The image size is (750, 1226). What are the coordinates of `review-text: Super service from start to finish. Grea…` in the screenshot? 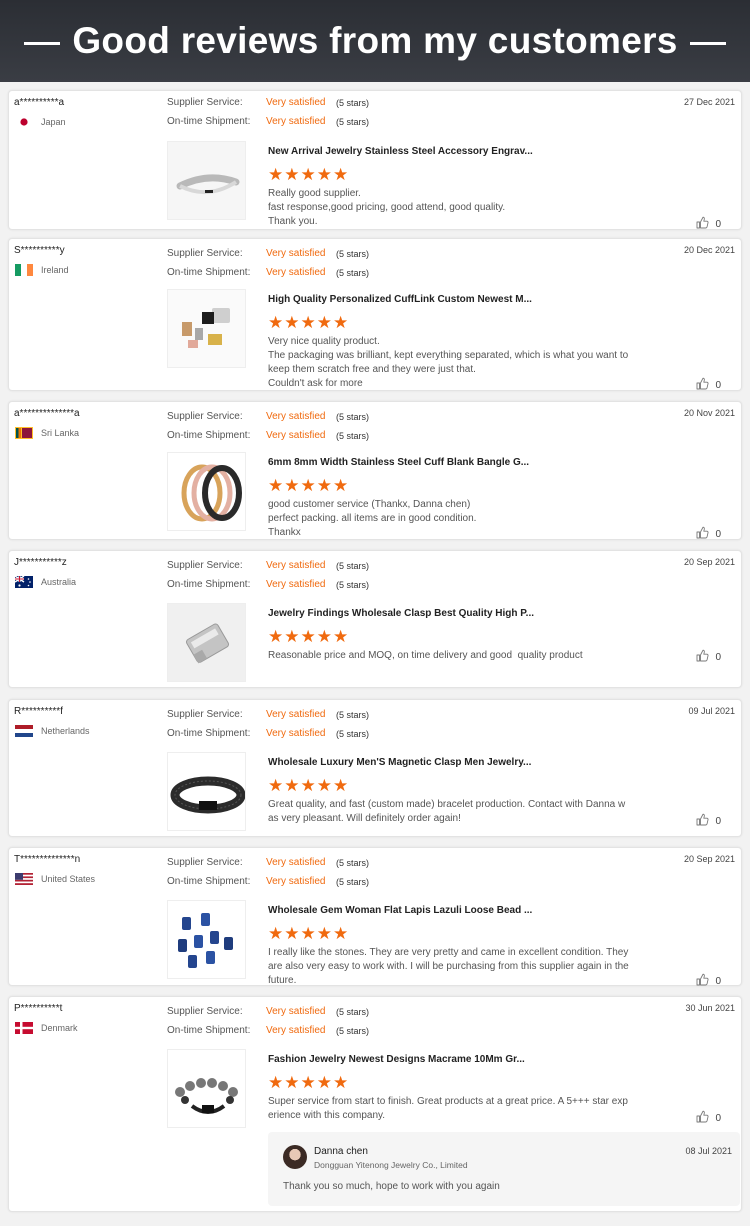 It's located at (448, 1108).